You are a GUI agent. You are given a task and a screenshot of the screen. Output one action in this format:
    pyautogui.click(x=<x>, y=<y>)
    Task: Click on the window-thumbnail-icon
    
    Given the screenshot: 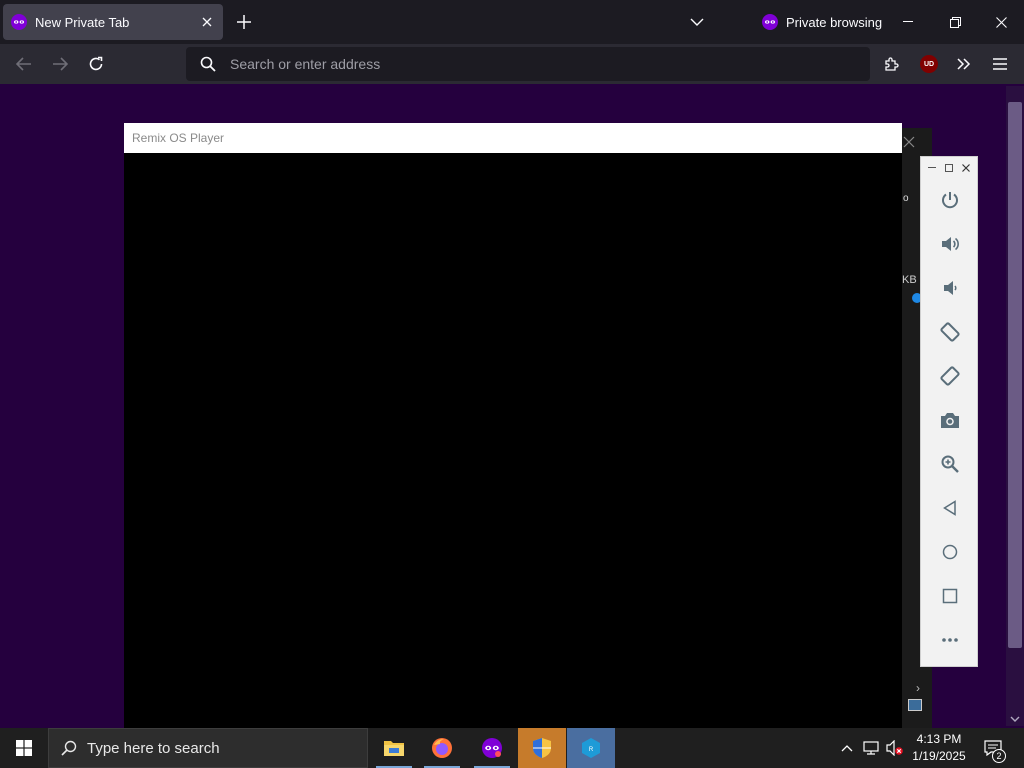 What is the action you would take?
    pyautogui.click(x=915, y=705)
    